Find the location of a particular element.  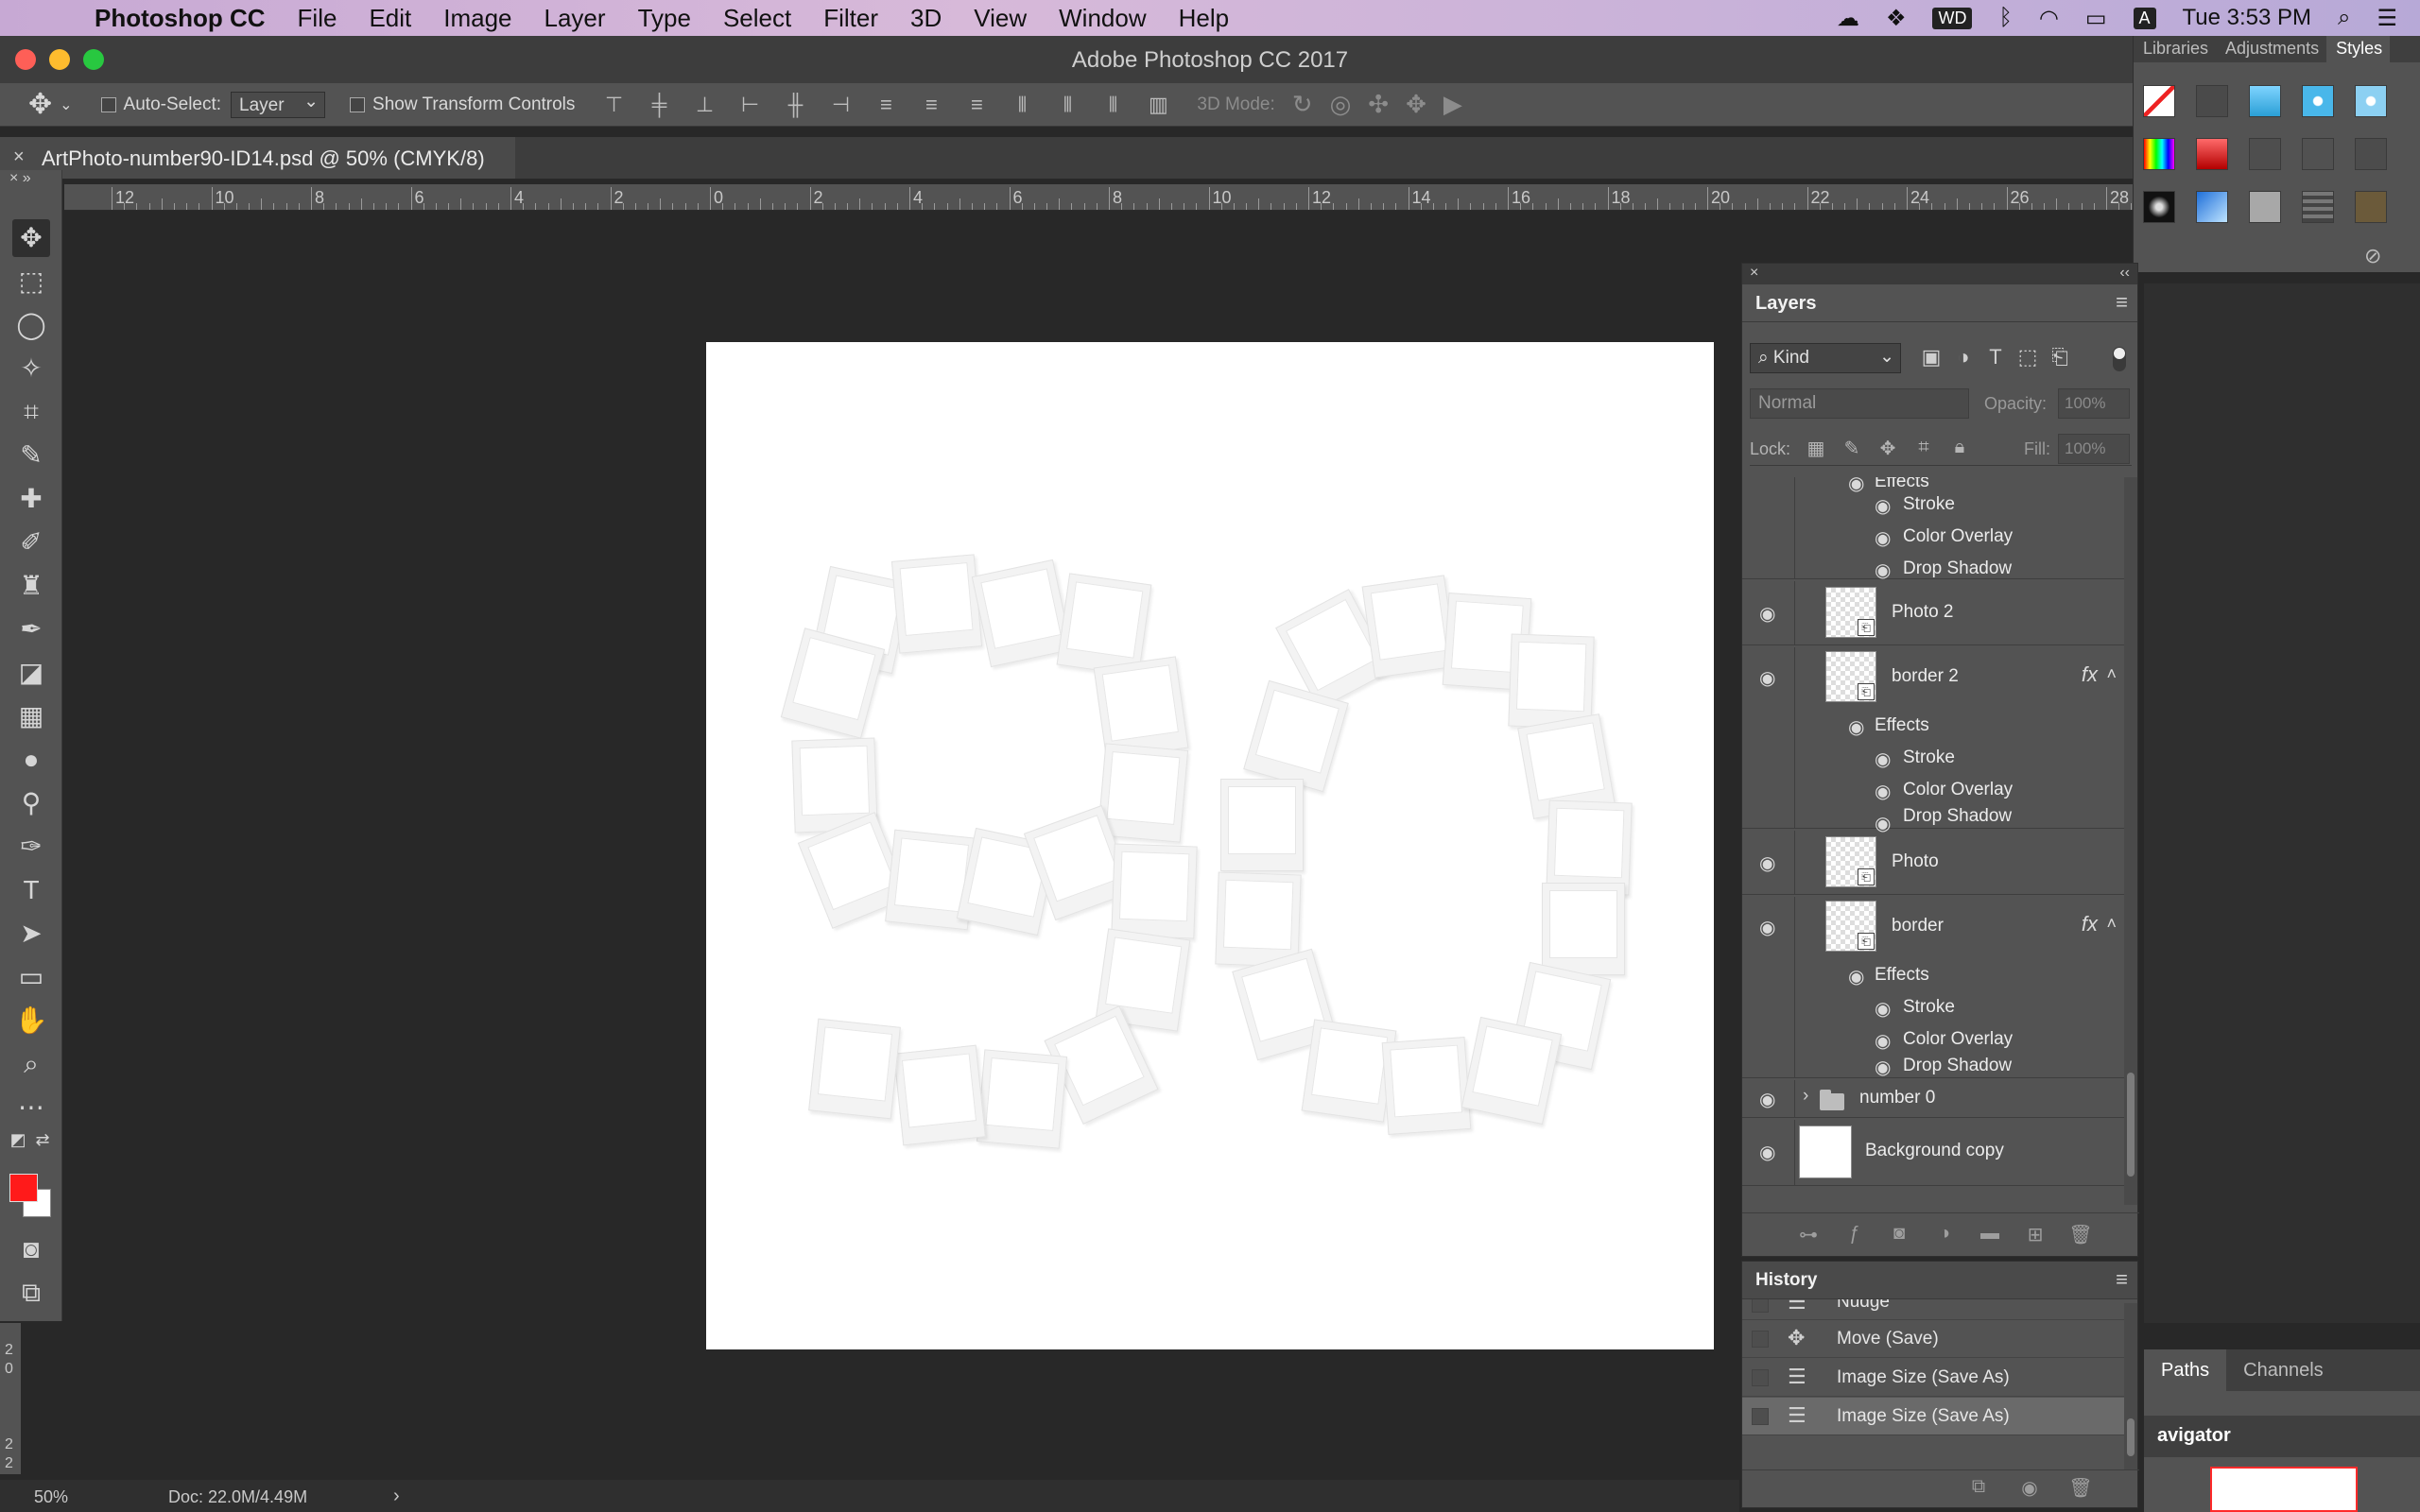

type-tool-icon: T is located at coordinates (31, 890).